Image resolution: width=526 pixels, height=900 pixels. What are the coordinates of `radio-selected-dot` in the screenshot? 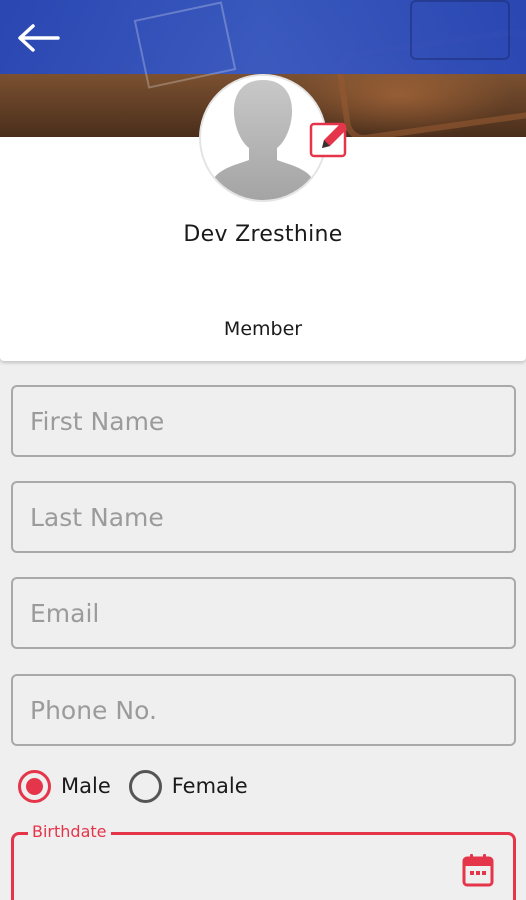 It's located at (34, 786).